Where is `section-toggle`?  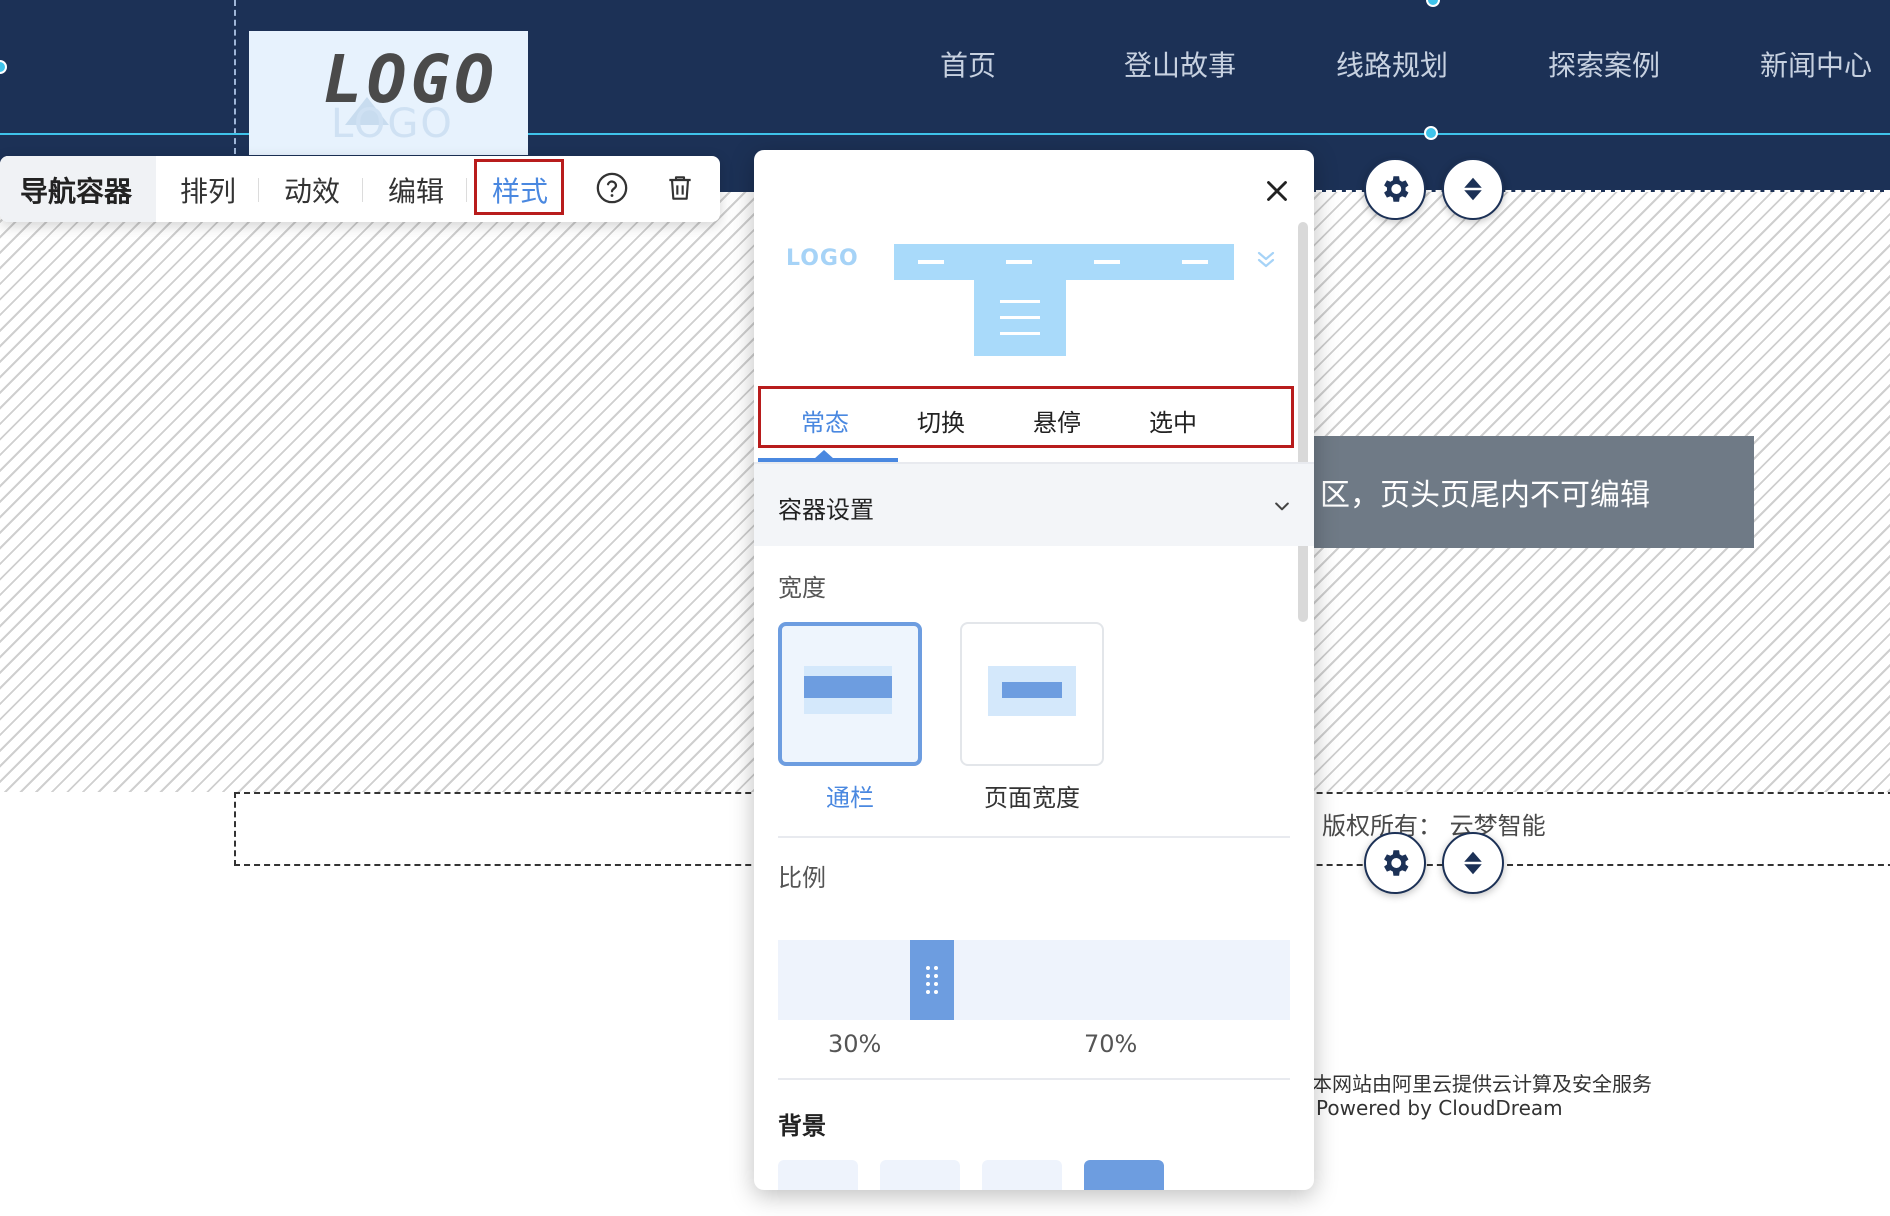 section-toggle is located at coordinates (1282, 506).